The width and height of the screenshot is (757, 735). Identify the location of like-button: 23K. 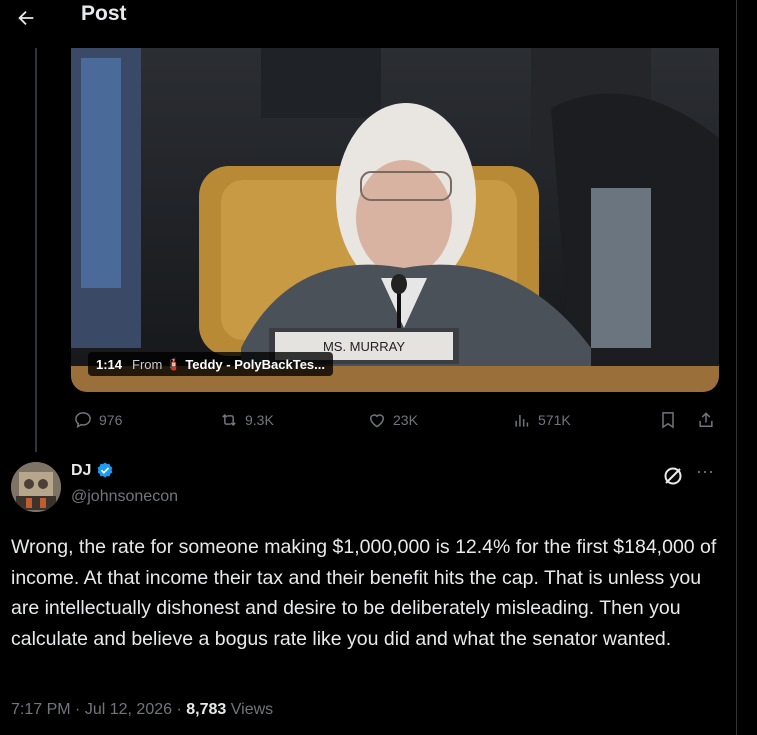
(392, 420).